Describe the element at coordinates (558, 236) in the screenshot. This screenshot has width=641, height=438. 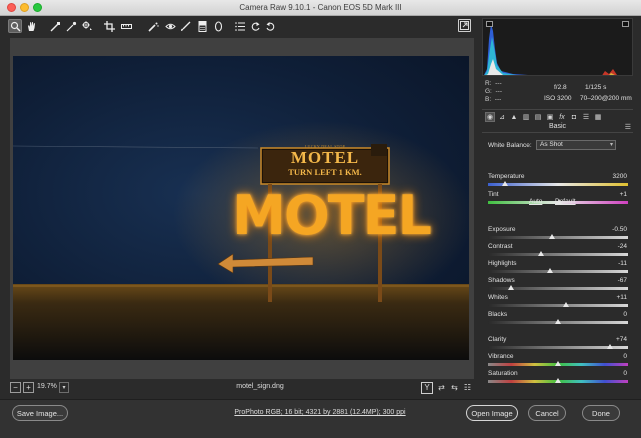
I see `exposure-slider` at that location.